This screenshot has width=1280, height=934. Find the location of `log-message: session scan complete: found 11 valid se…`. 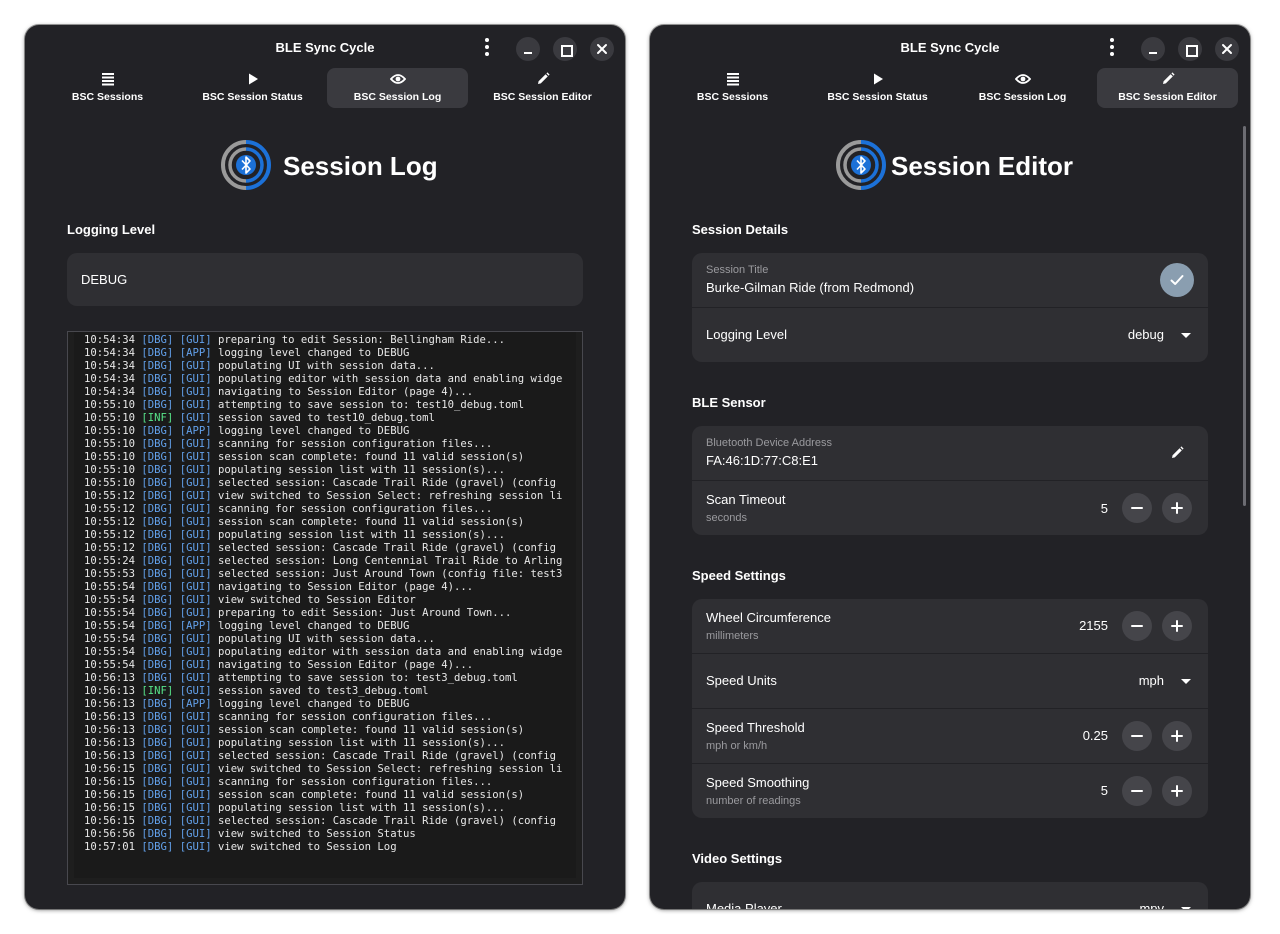

log-message: session scan complete: found 11 valid se… is located at coordinates (371, 795).